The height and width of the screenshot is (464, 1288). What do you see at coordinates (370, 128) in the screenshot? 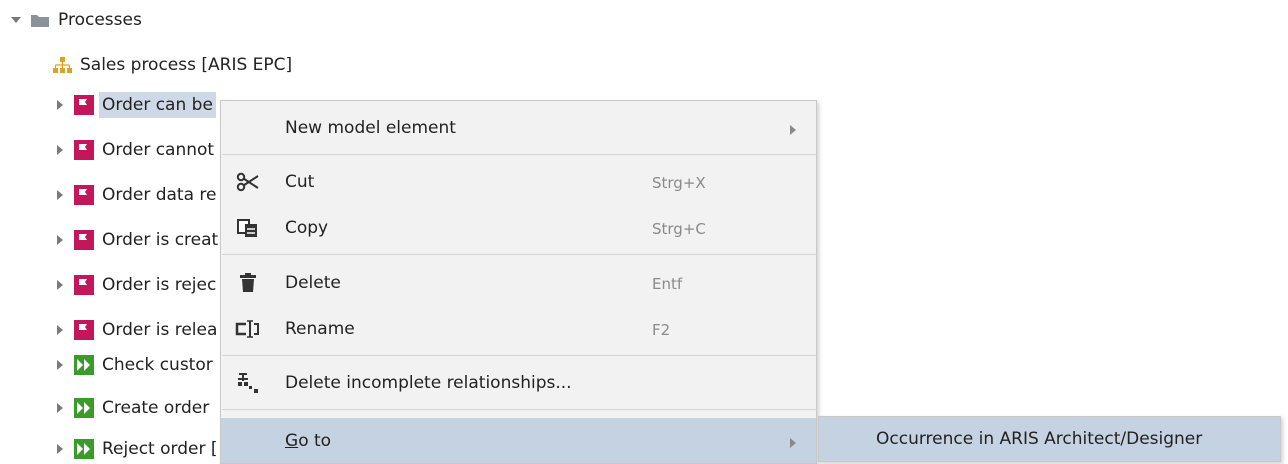
I see `menu-item-label: New model element` at bounding box center [370, 128].